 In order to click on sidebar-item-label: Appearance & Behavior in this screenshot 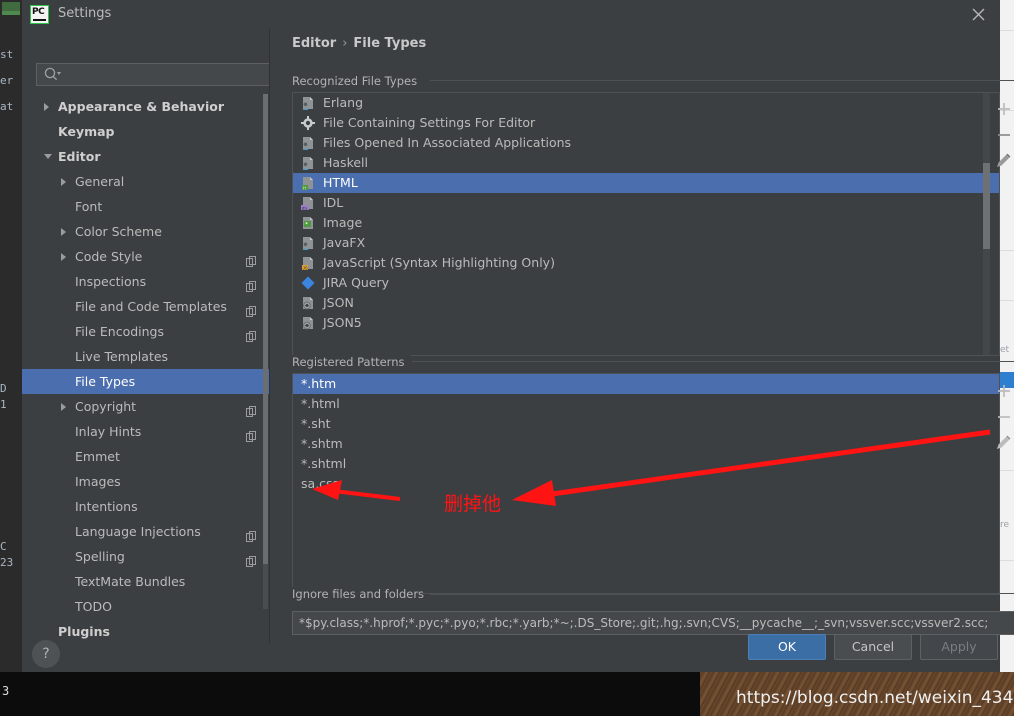, I will do `click(141, 106)`.